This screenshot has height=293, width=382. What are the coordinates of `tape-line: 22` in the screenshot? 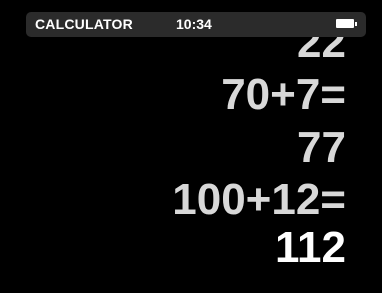 It's located at (321, 52).